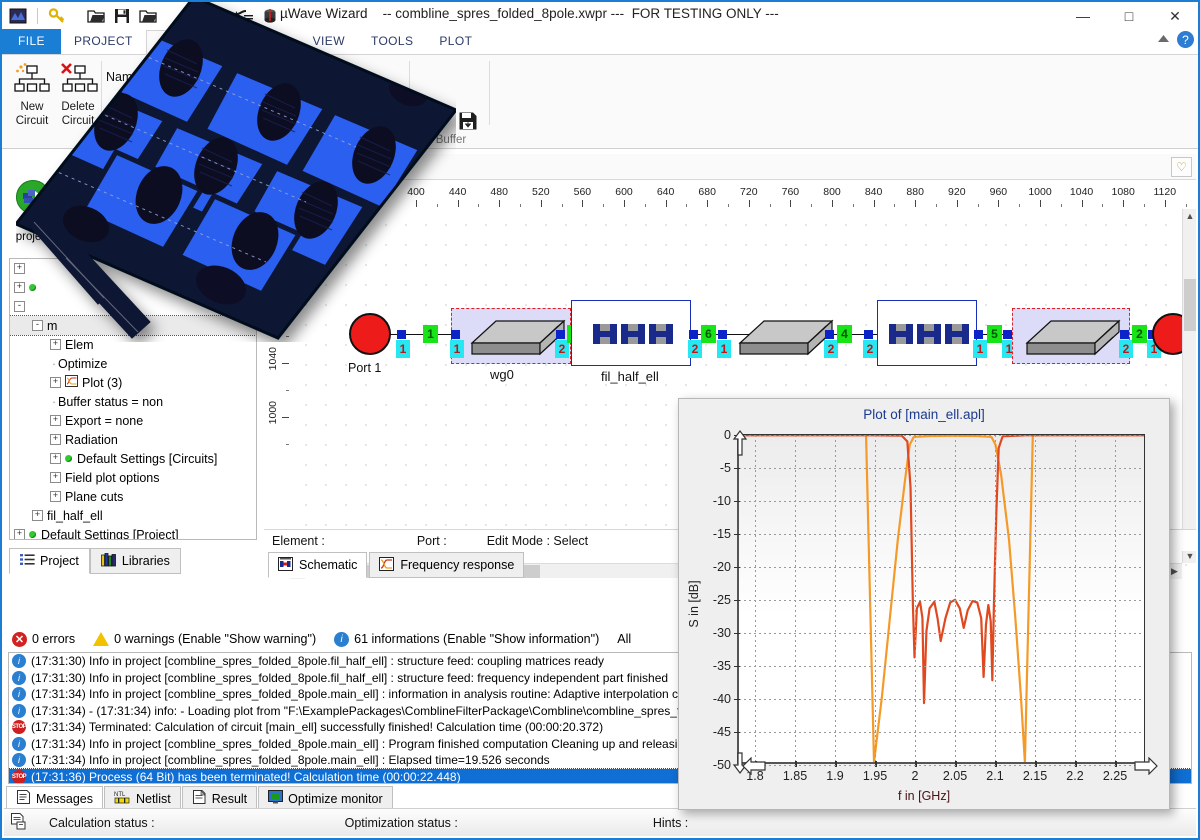 The image size is (1200, 840). I want to click on mesh-icon, so click(270, 16).